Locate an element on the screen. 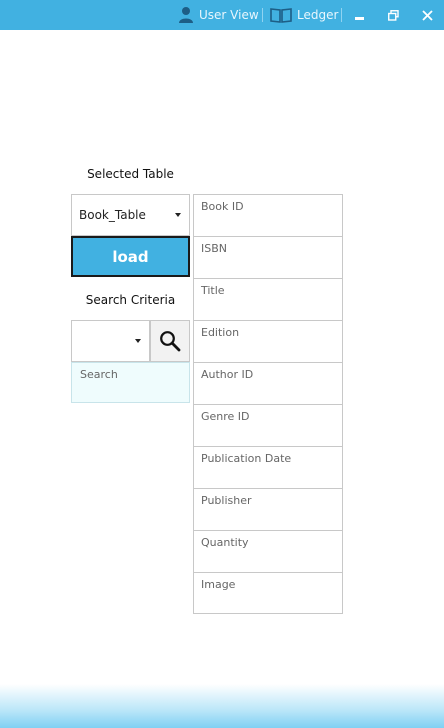 The height and width of the screenshot is (728, 444). close-icon is located at coordinates (427, 15).